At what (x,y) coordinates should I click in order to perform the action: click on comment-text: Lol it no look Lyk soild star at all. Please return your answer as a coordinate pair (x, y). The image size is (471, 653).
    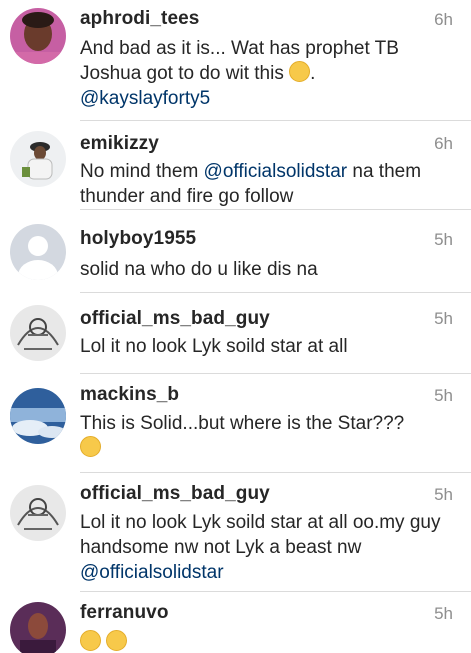
    Looking at the image, I should click on (214, 346).